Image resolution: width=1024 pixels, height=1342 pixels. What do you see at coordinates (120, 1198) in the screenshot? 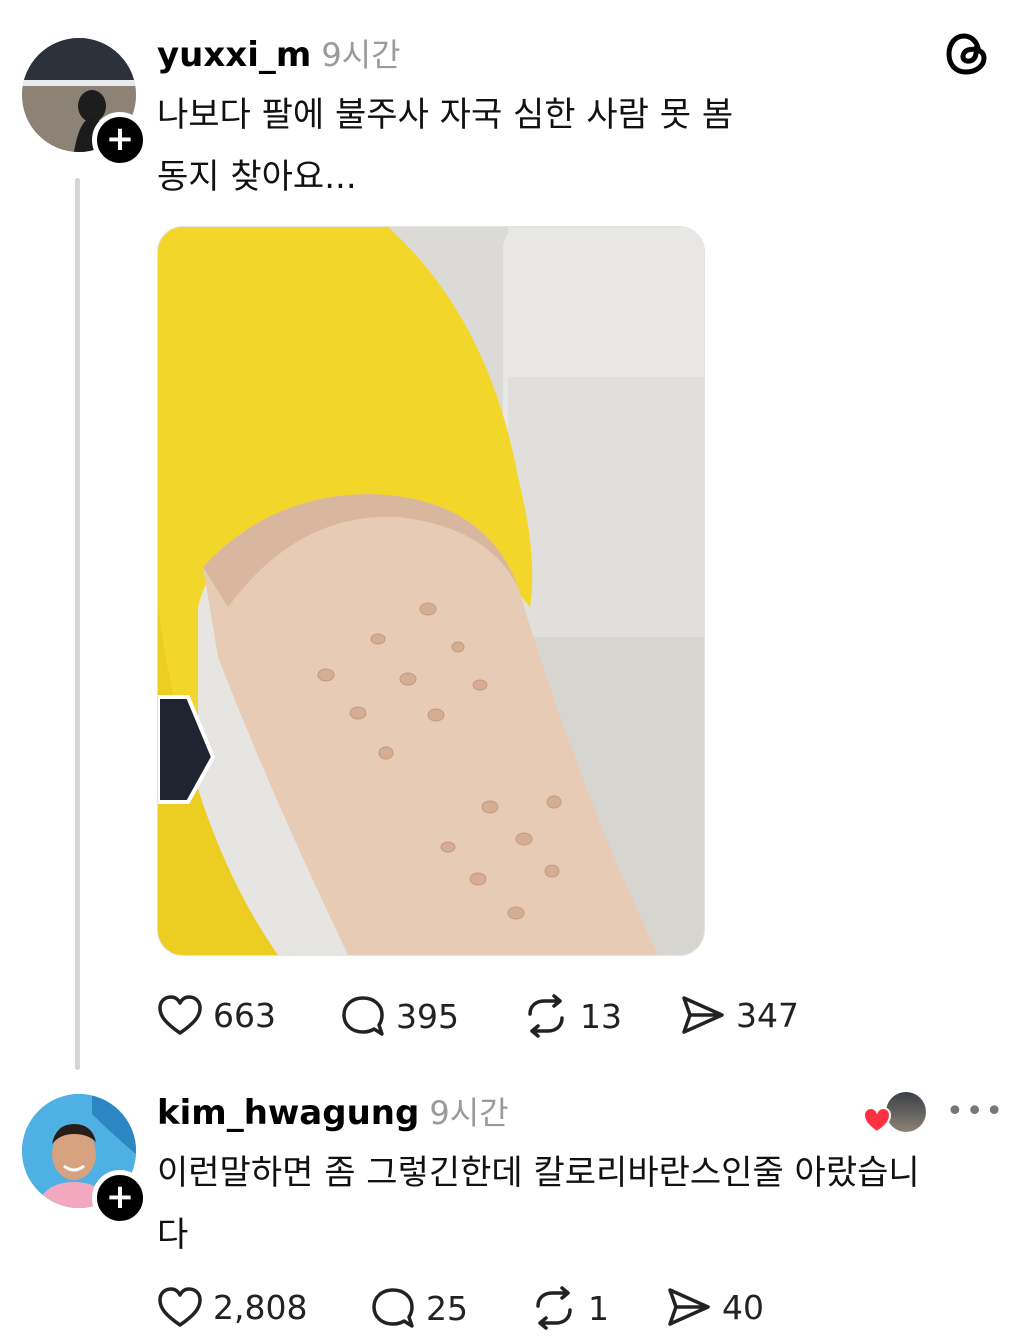
I see `reply-follow-plus-icon: +` at bounding box center [120, 1198].